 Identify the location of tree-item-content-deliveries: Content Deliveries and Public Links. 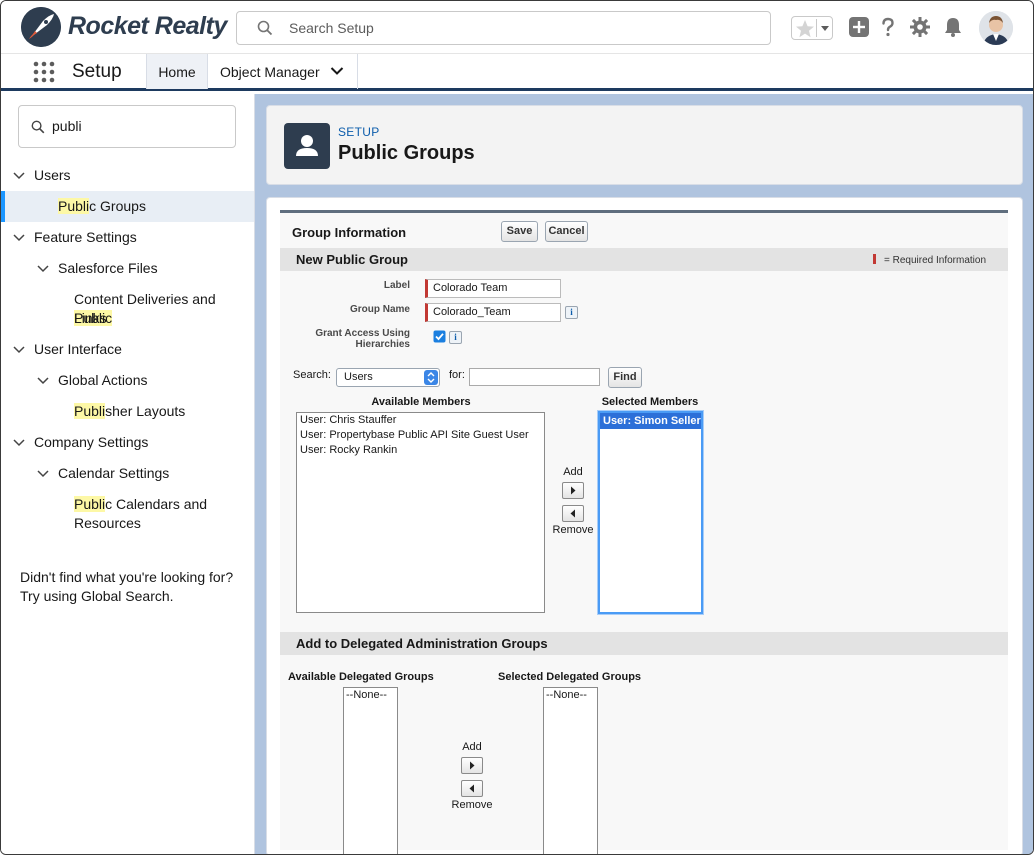
(127, 309).